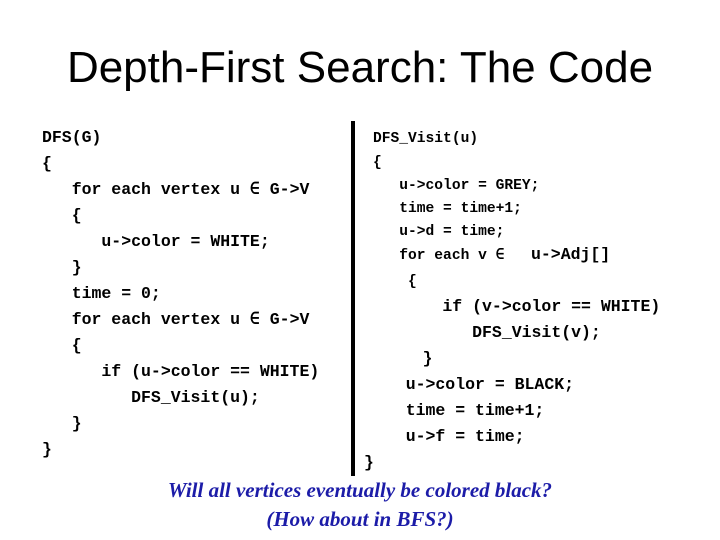 This screenshot has width=720, height=540. What do you see at coordinates (156, 241) in the screenshot?
I see `code-line: u->color = WHITE;` at bounding box center [156, 241].